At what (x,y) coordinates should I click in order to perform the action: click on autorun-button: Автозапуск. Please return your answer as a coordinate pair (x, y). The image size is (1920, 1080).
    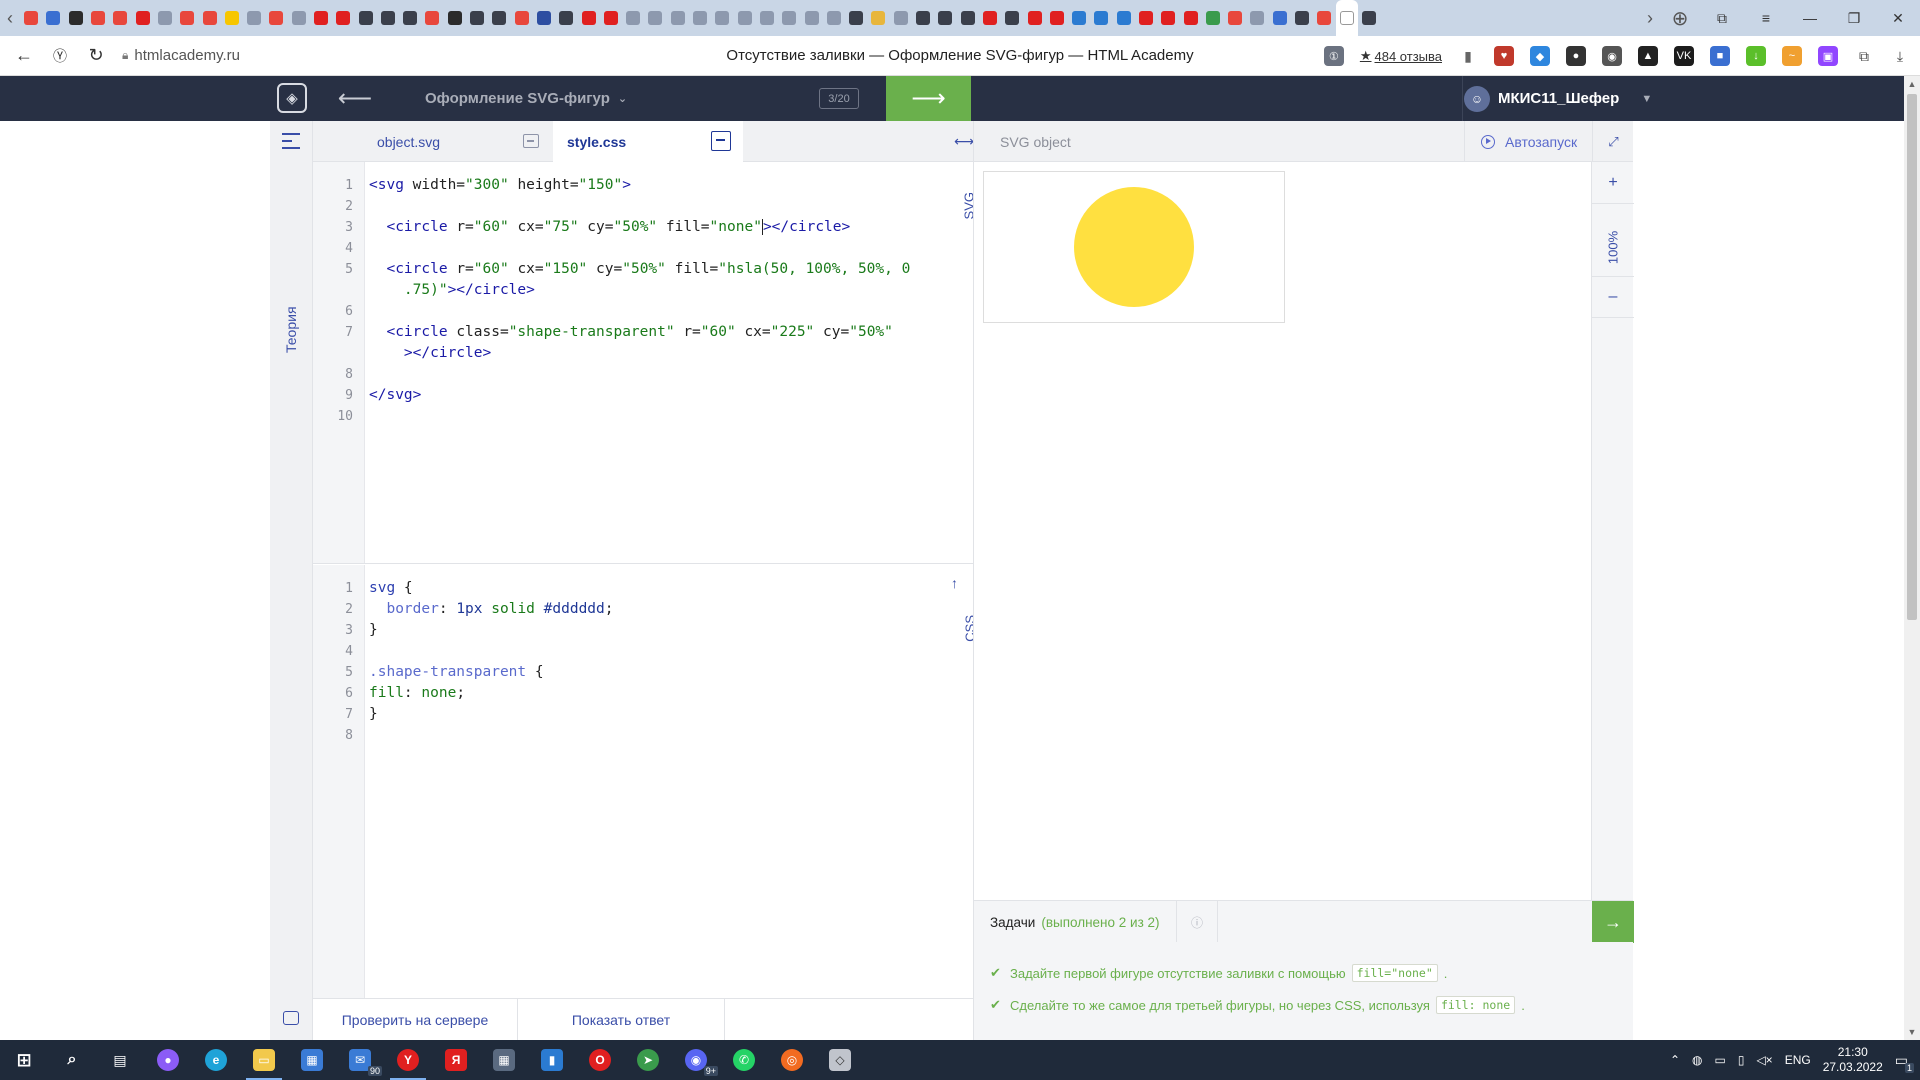
    Looking at the image, I should click on (1528, 141).